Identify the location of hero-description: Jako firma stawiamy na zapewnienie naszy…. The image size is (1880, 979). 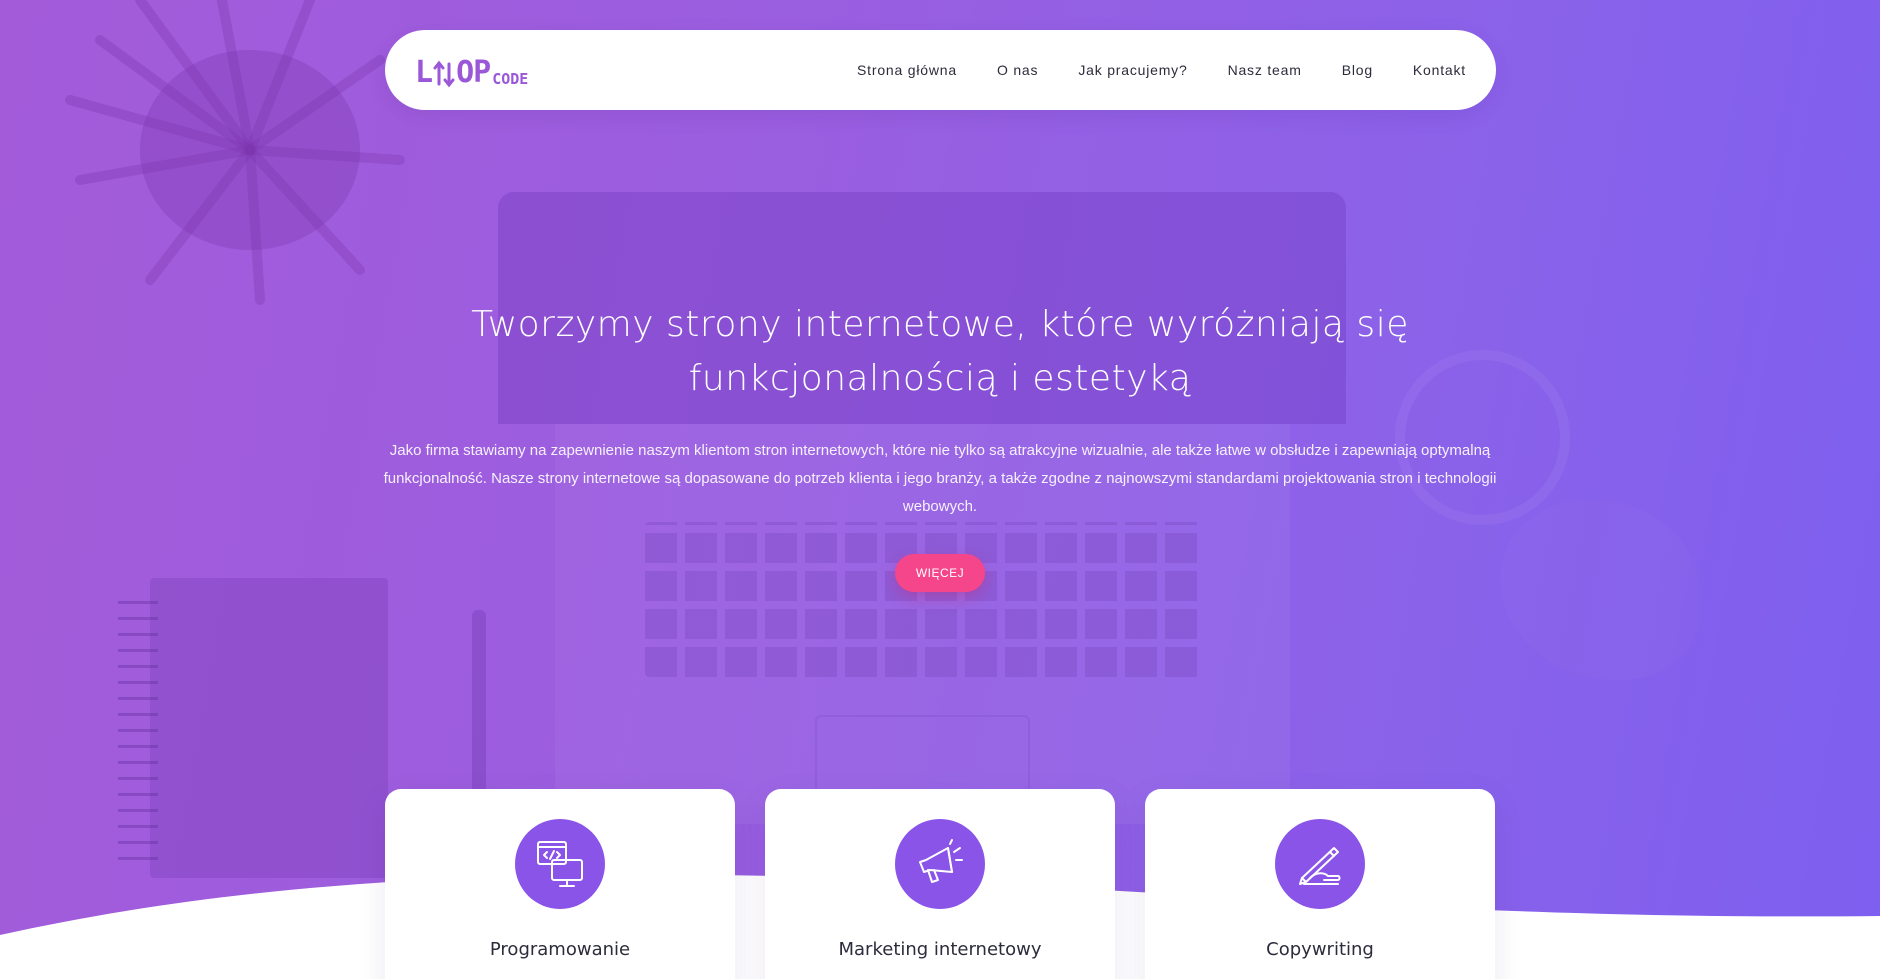
(940, 478).